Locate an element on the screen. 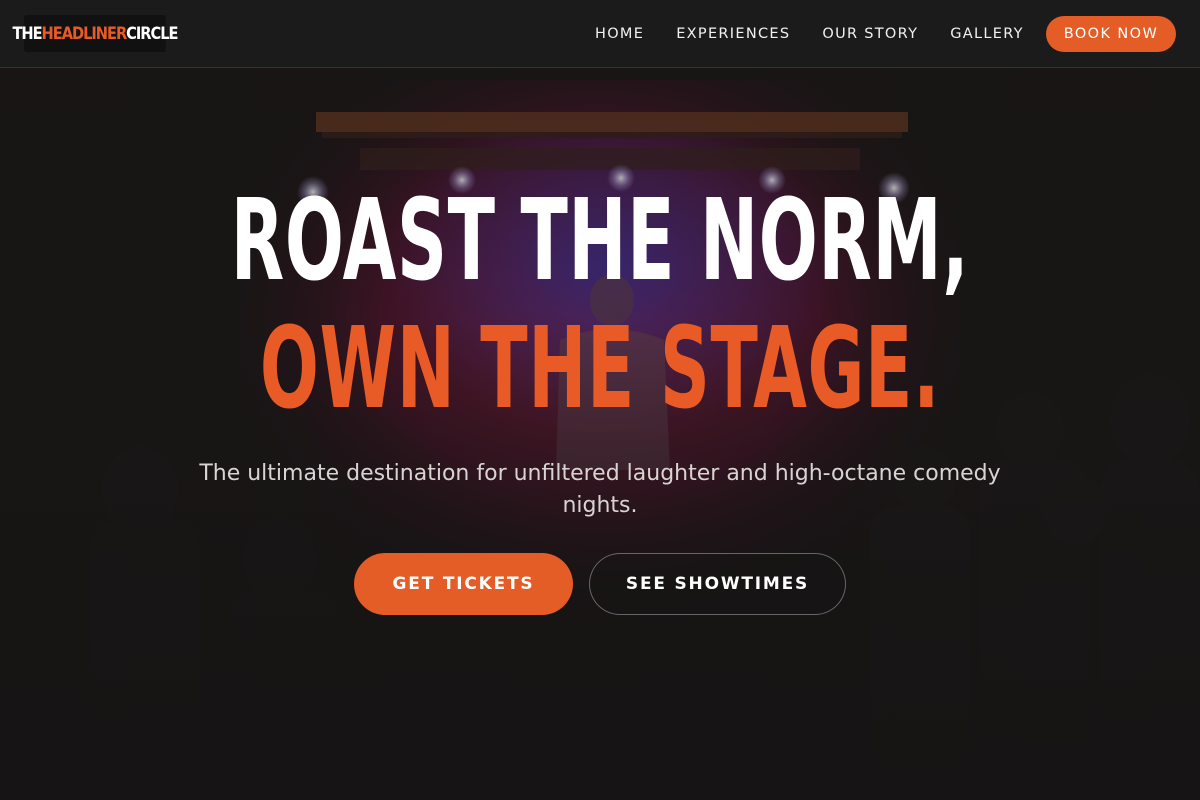 The image size is (1200, 800). nav-link-experiences: EXPERIENCES is located at coordinates (733, 34).